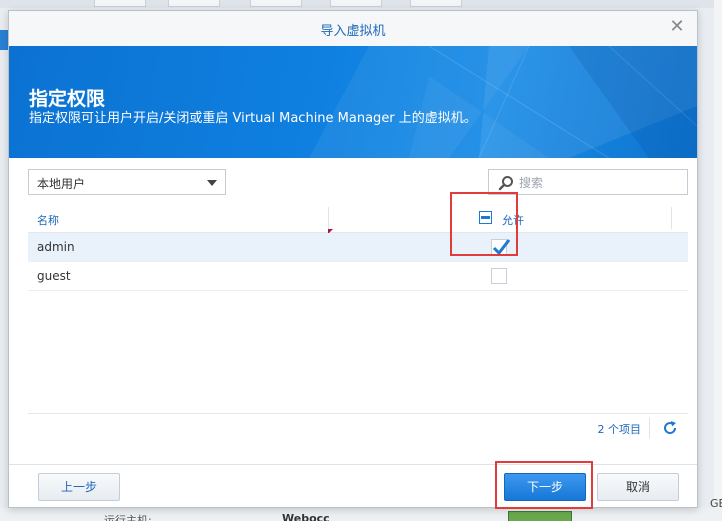 The height and width of the screenshot is (521, 722). I want to click on dialog-titlebar: 导入虚拟机 ✕, so click(353, 29).